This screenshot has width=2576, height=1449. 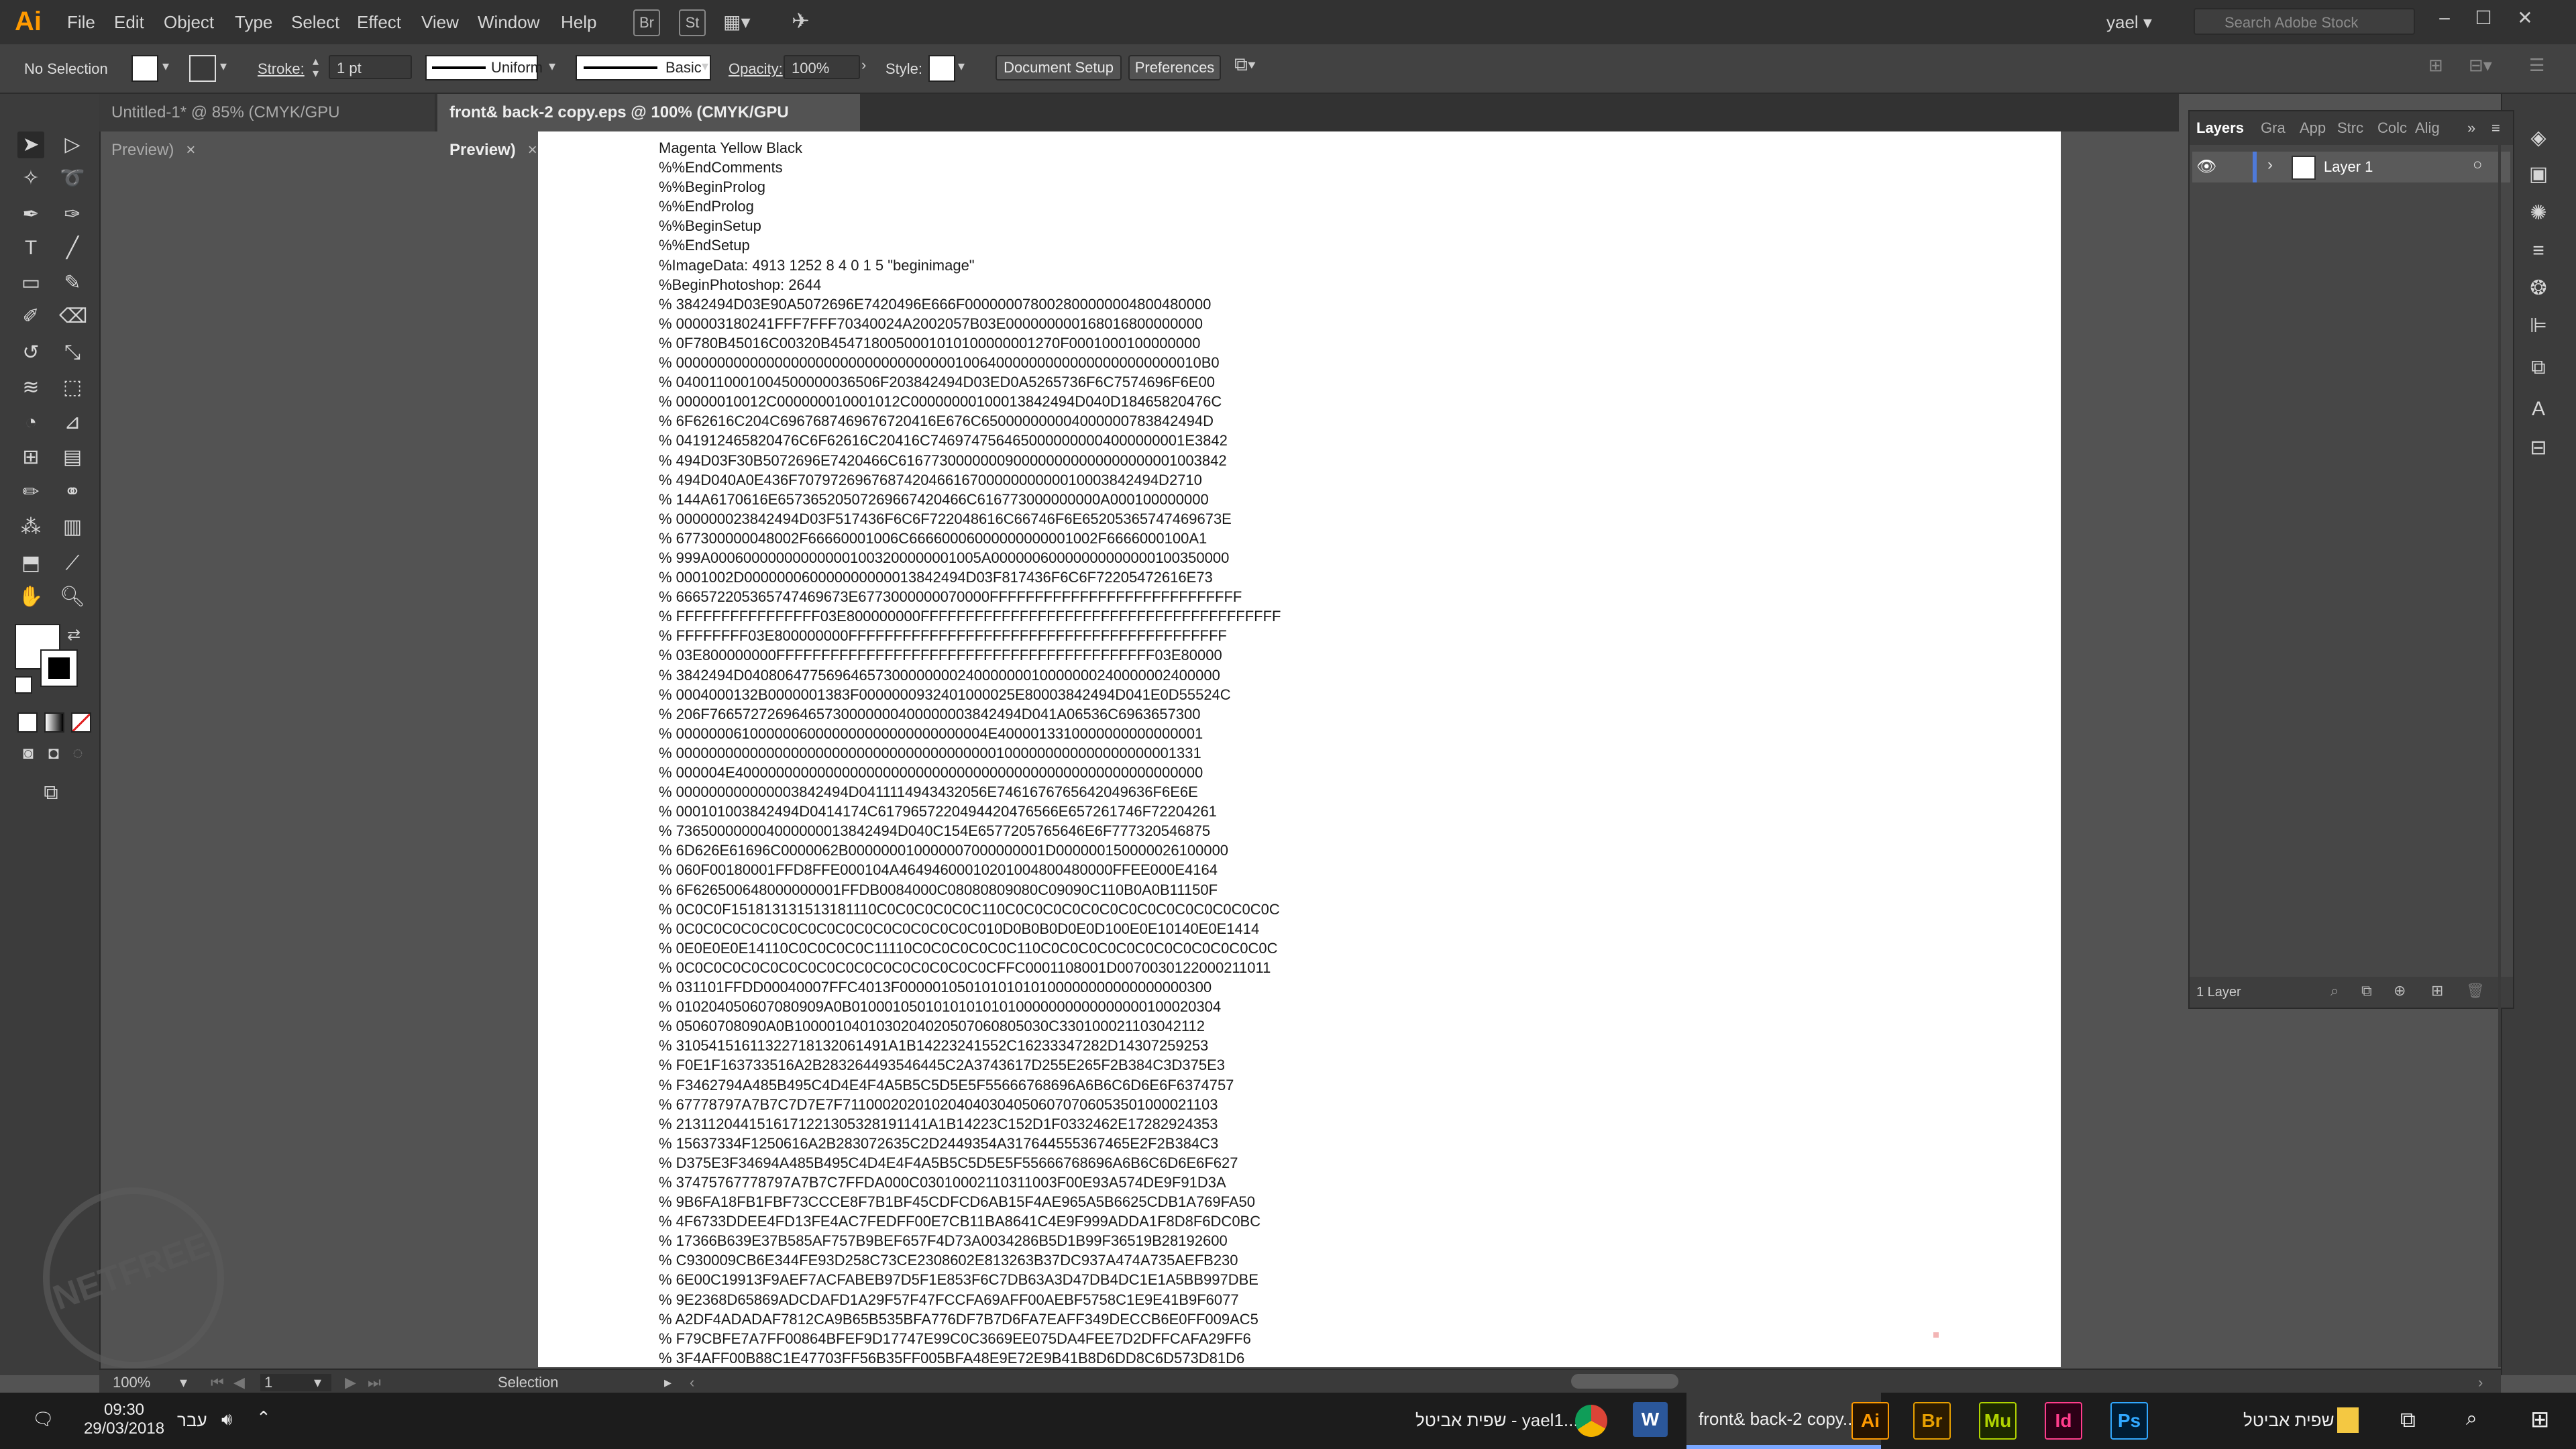 What do you see at coordinates (72, 248) in the screenshot?
I see `line-tool-icon: ╱` at bounding box center [72, 248].